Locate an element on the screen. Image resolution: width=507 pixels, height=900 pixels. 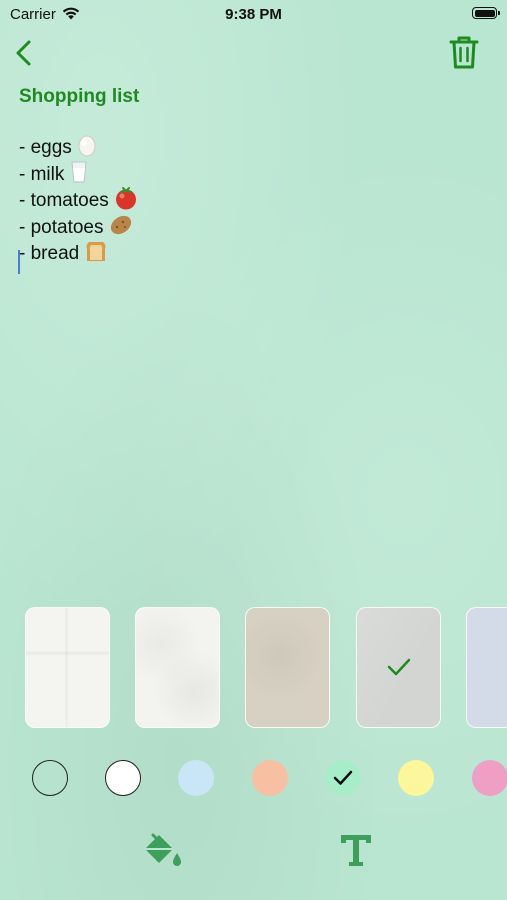
list-item-text: - tomatoes is located at coordinates (64, 200).